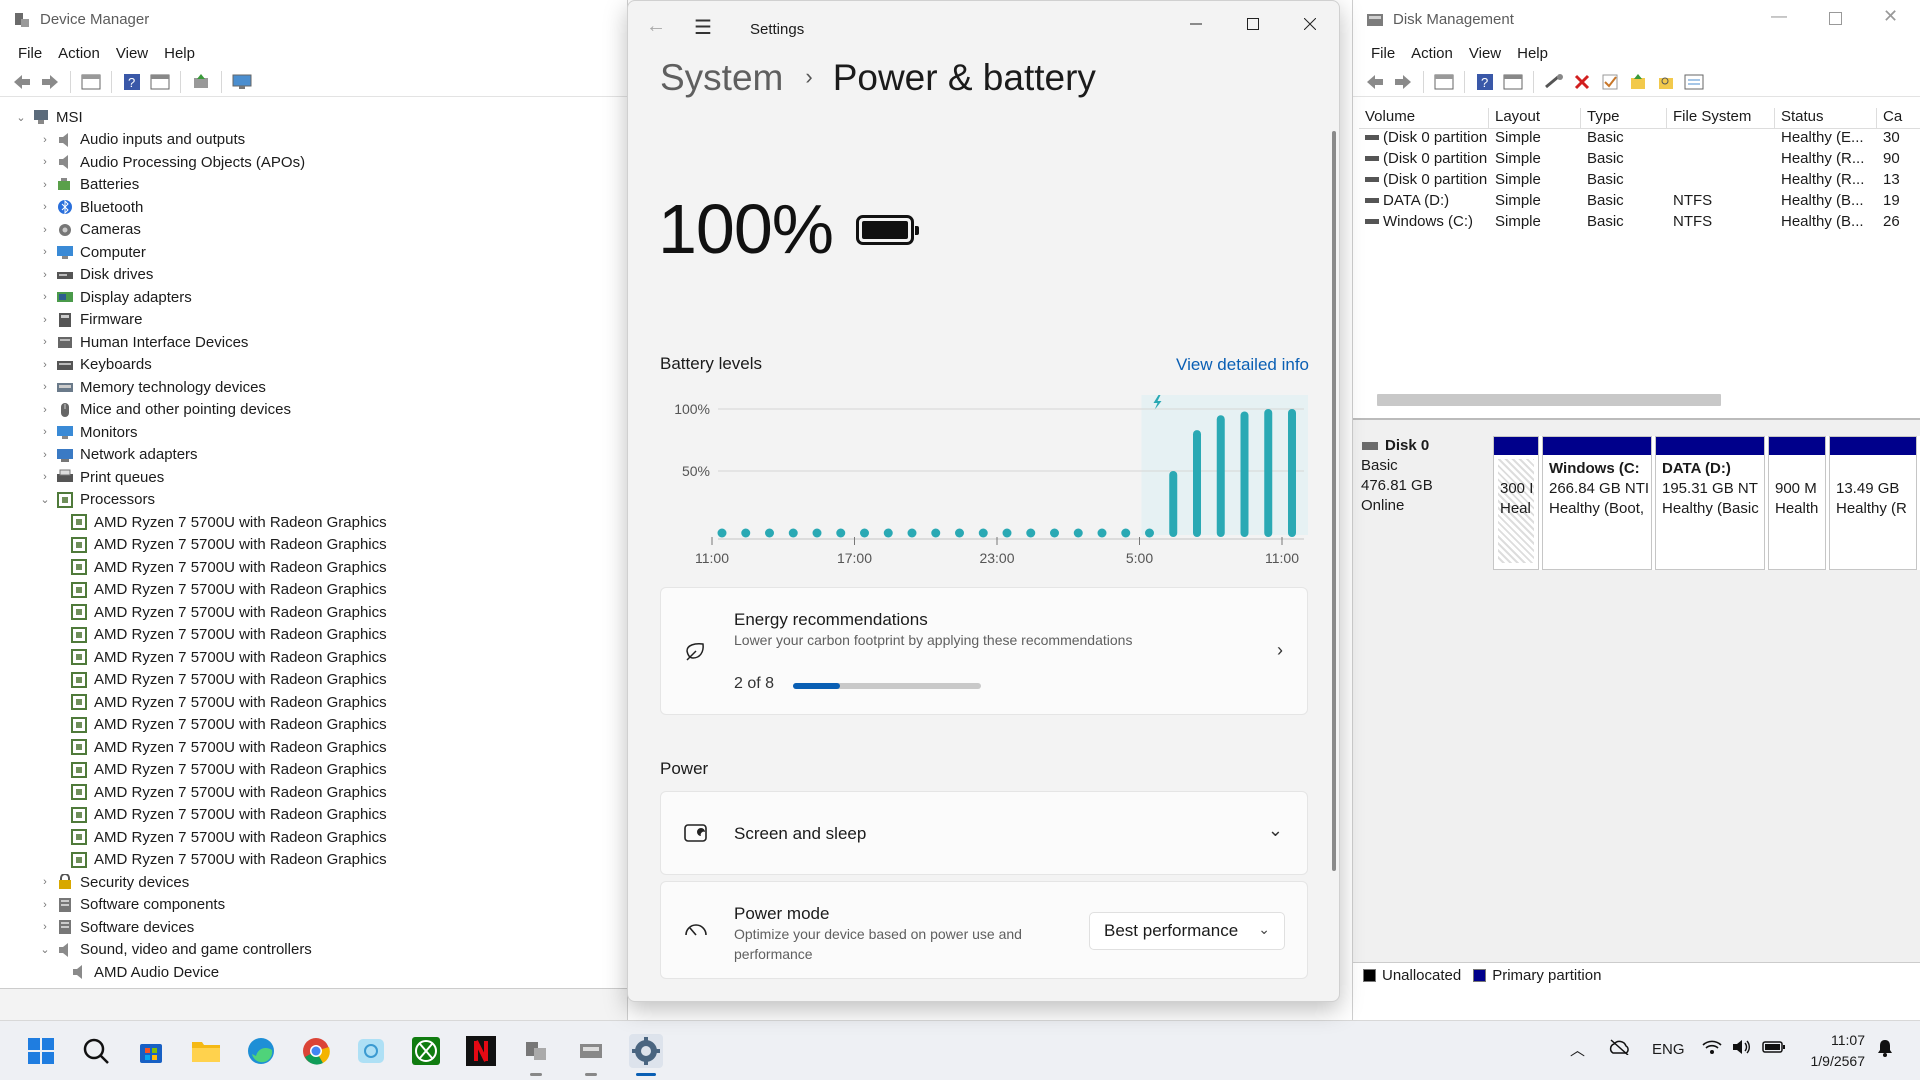 This screenshot has height=1080, width=1920. I want to click on disk-management-icon, so click(591, 1051).